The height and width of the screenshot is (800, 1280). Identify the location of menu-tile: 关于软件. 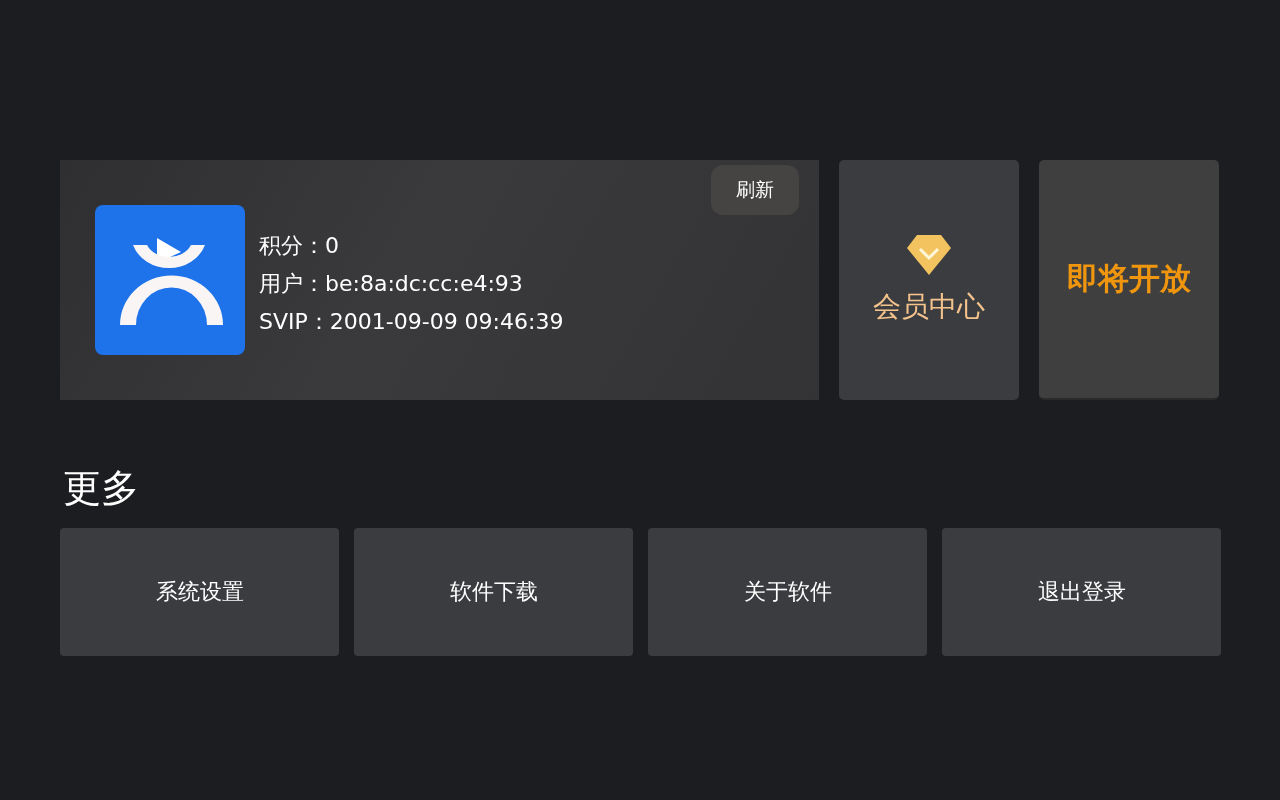
(787, 592).